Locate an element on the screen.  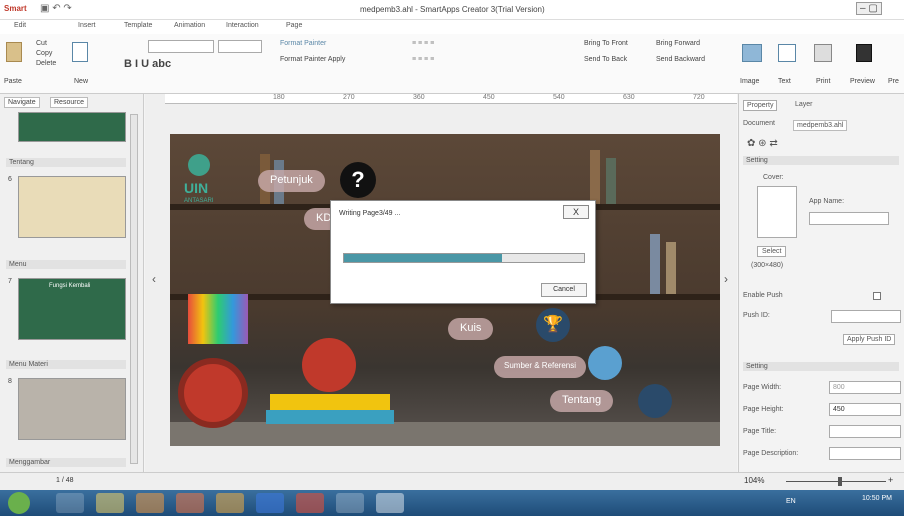
kuis-button: Kuis is located at coordinates (471, 329).